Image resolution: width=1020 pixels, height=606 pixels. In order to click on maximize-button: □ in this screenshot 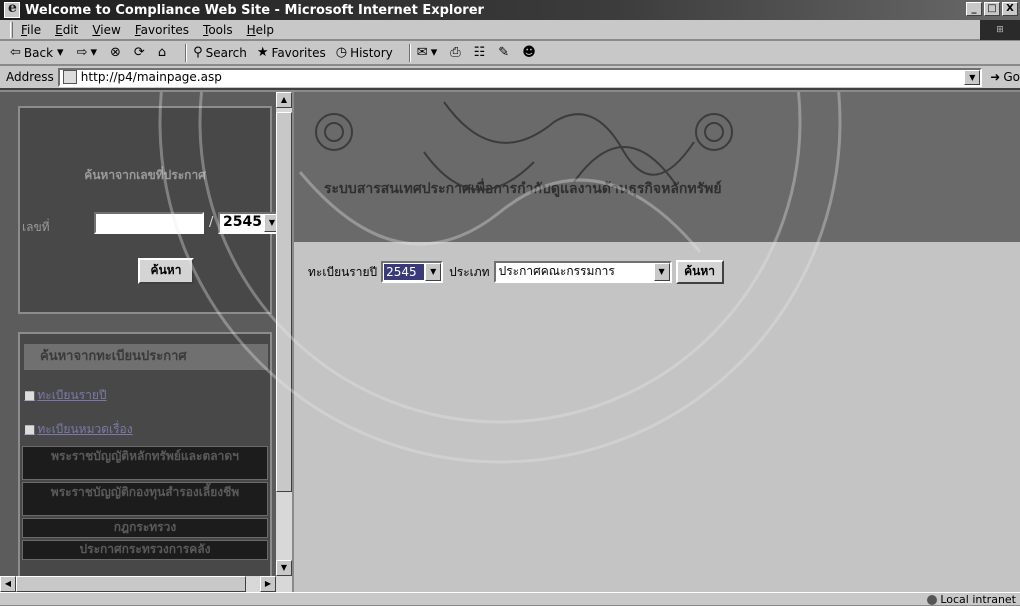, I will do `click(992, 9)`.